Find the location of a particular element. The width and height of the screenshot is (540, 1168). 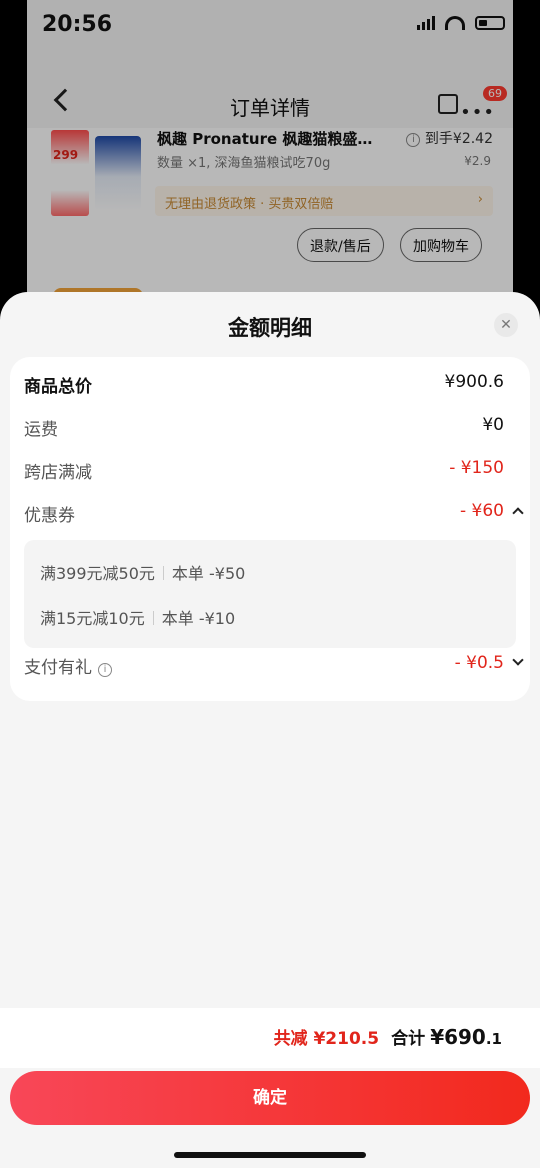

subtotal-value: ¥900.6 is located at coordinates (474, 382).